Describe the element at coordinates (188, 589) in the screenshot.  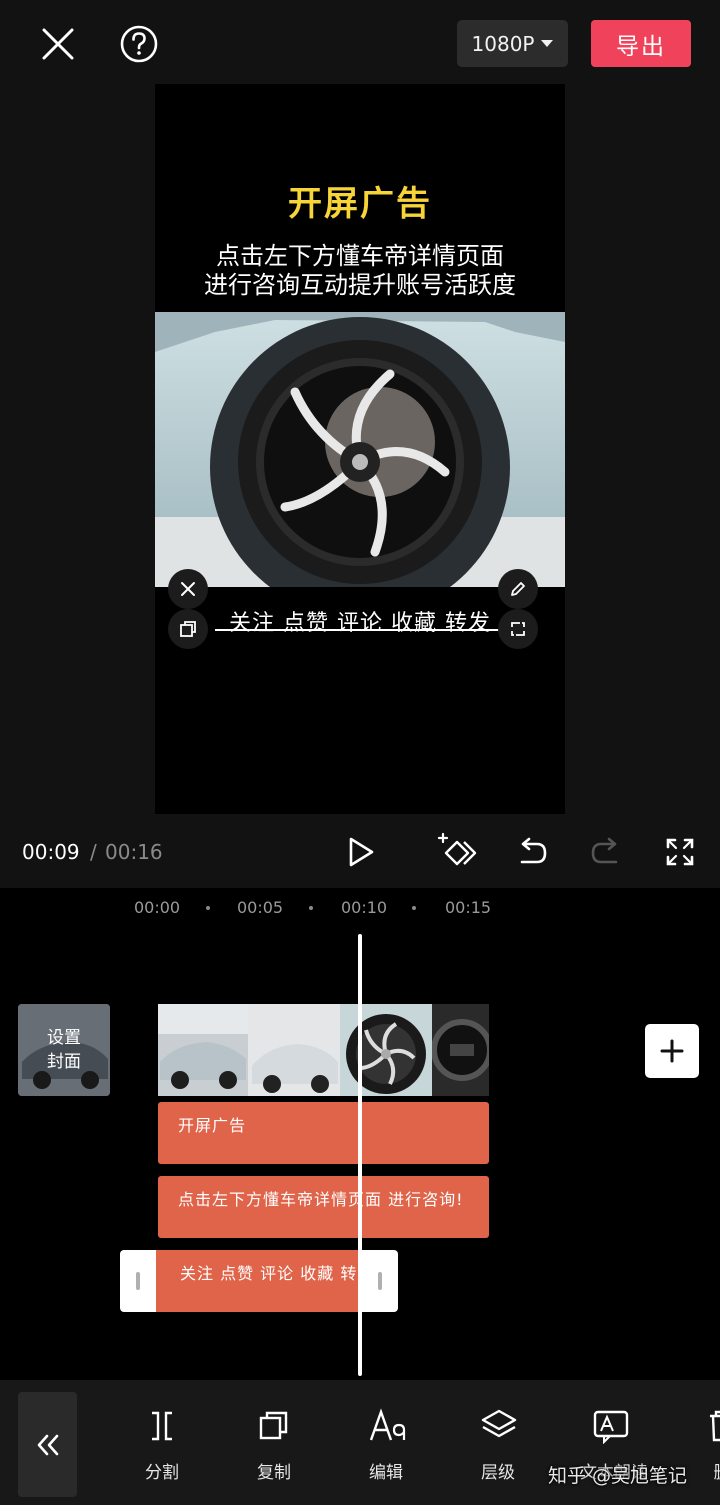
I see `delete-caption-icon` at that location.